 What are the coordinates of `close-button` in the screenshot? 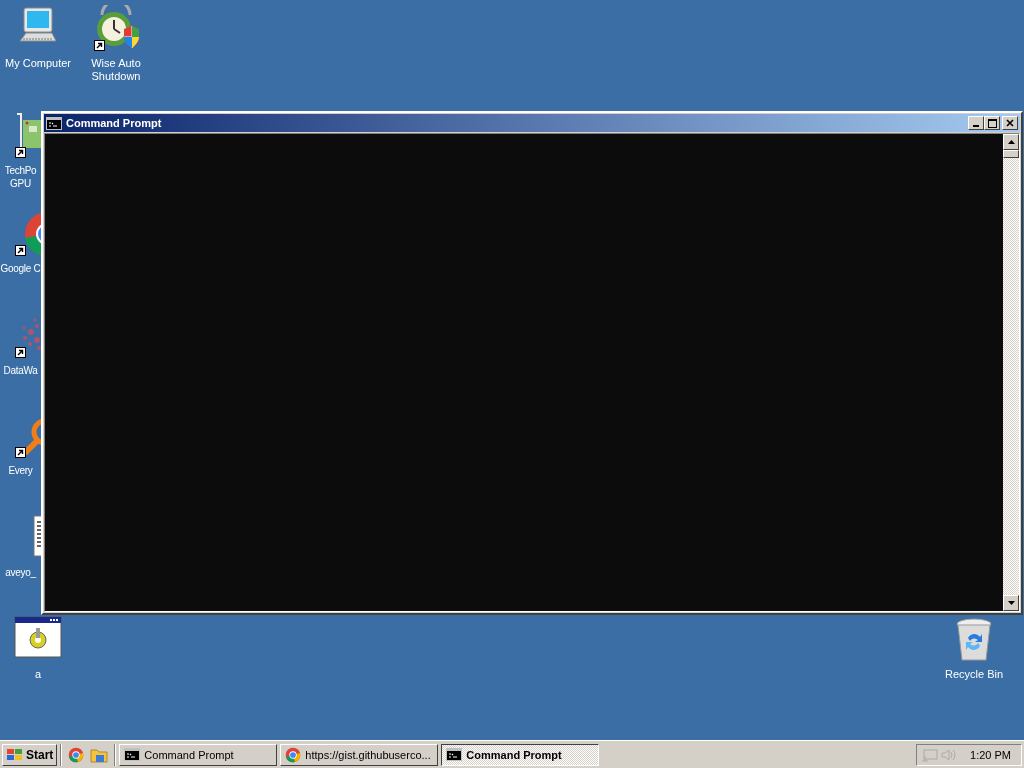 It's located at (1010, 123).